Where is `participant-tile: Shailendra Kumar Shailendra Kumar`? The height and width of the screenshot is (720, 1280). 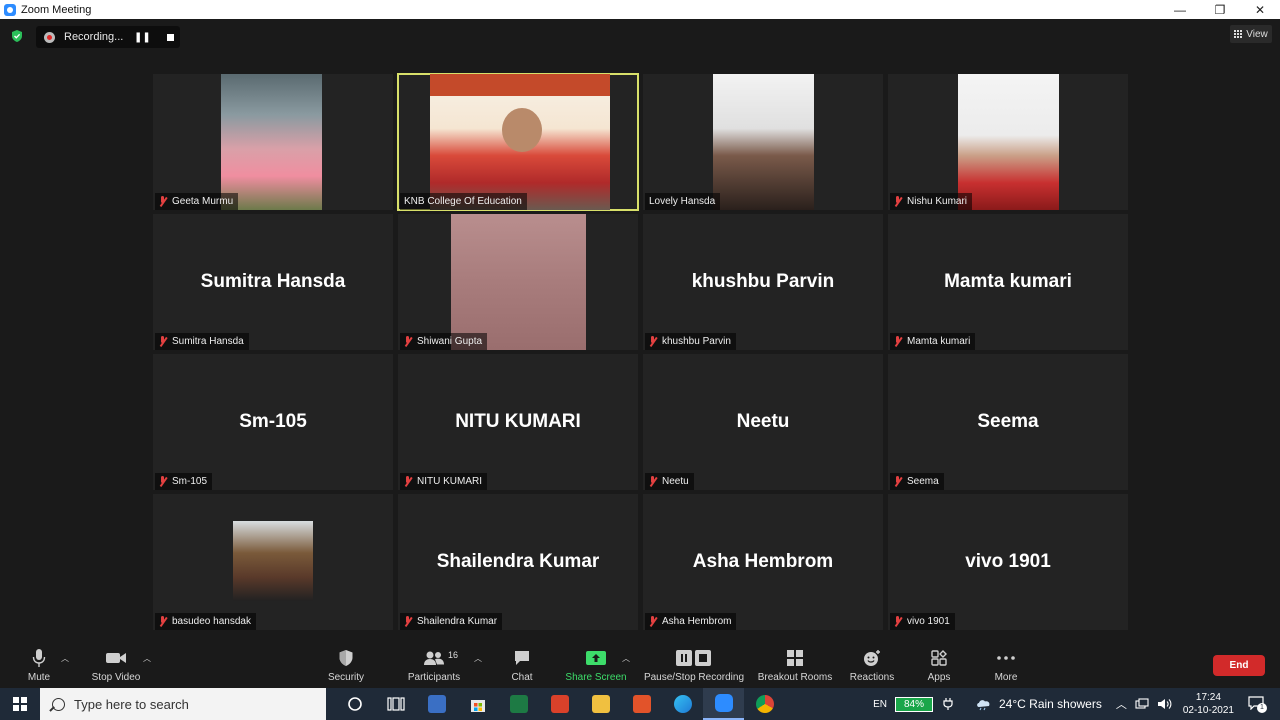
participant-tile: Shailendra Kumar Shailendra Kumar is located at coordinates (518, 562).